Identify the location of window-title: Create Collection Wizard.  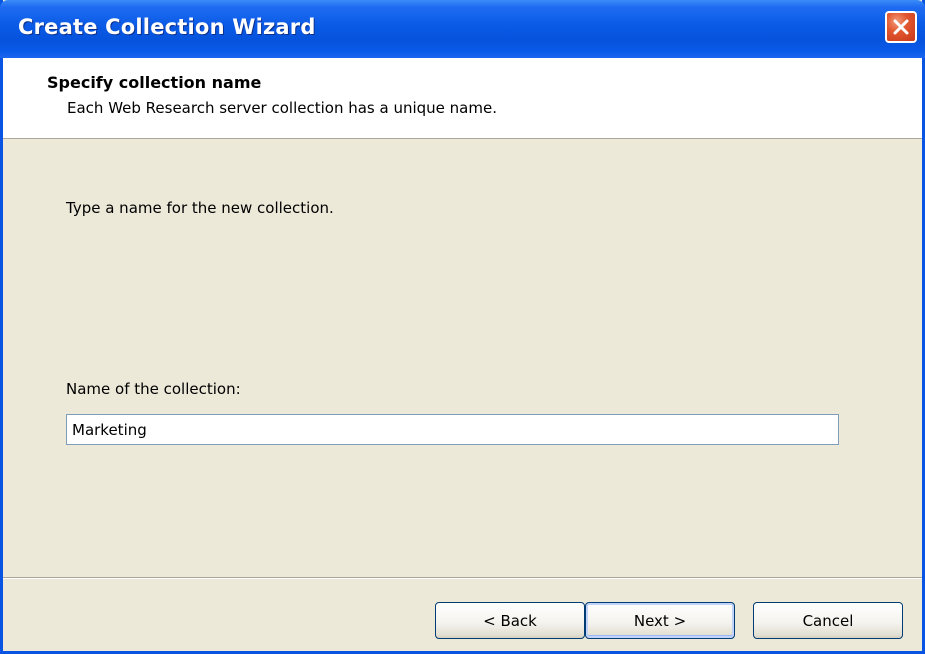
(167, 27).